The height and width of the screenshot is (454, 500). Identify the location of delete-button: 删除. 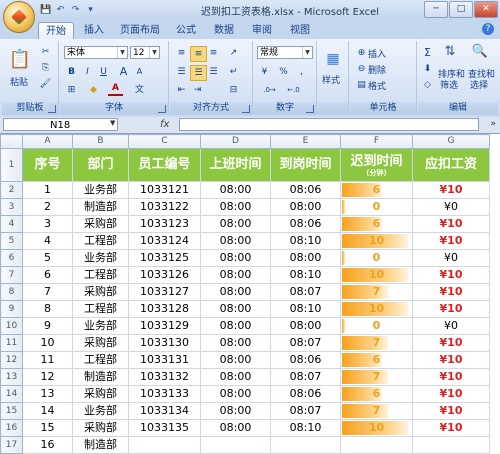
(377, 69).